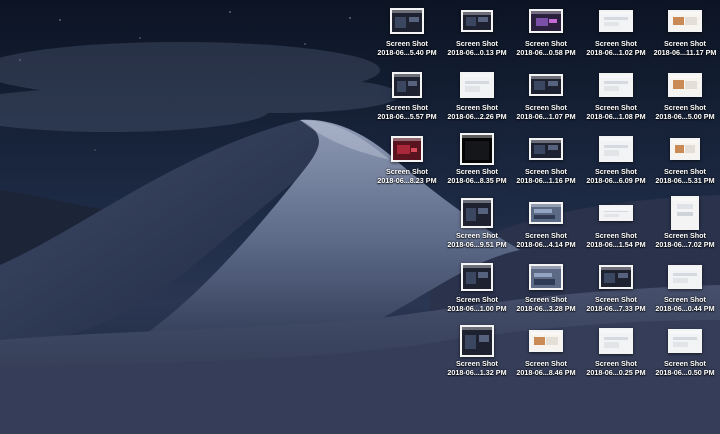 This screenshot has height=434, width=720. I want to click on file-date-label: 2018-06...5.00 PM, so click(685, 116).